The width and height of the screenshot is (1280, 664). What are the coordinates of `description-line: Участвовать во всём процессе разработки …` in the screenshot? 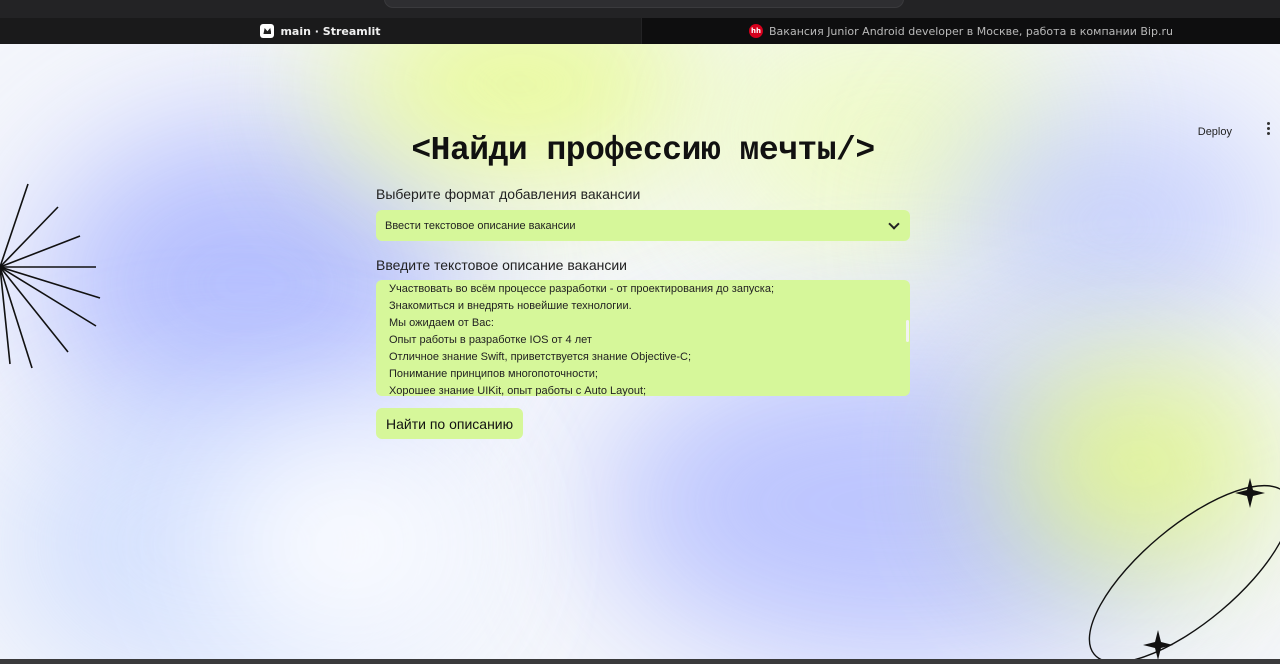 It's located at (581, 289).